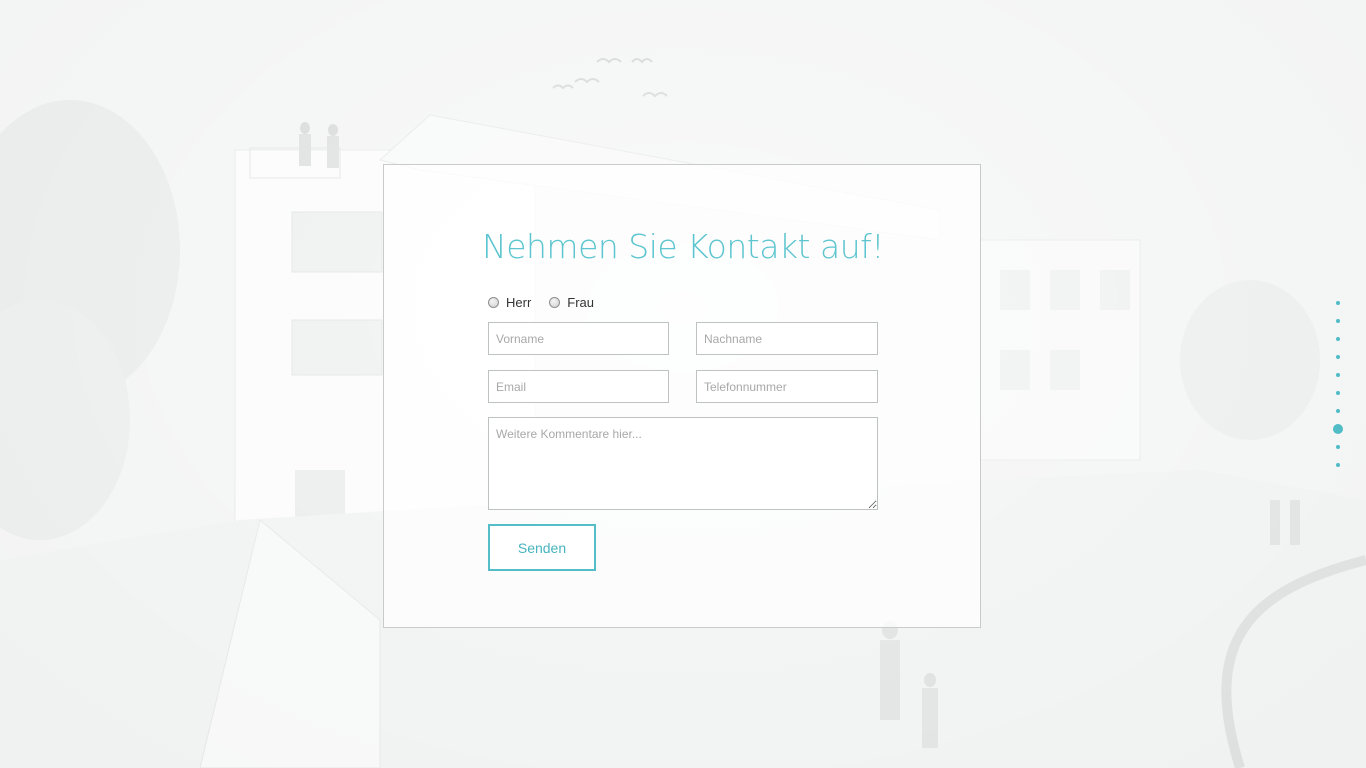 This screenshot has height=768, width=1366. What do you see at coordinates (581, 302) in the screenshot?
I see `salutation-label-frau: Frau` at bounding box center [581, 302].